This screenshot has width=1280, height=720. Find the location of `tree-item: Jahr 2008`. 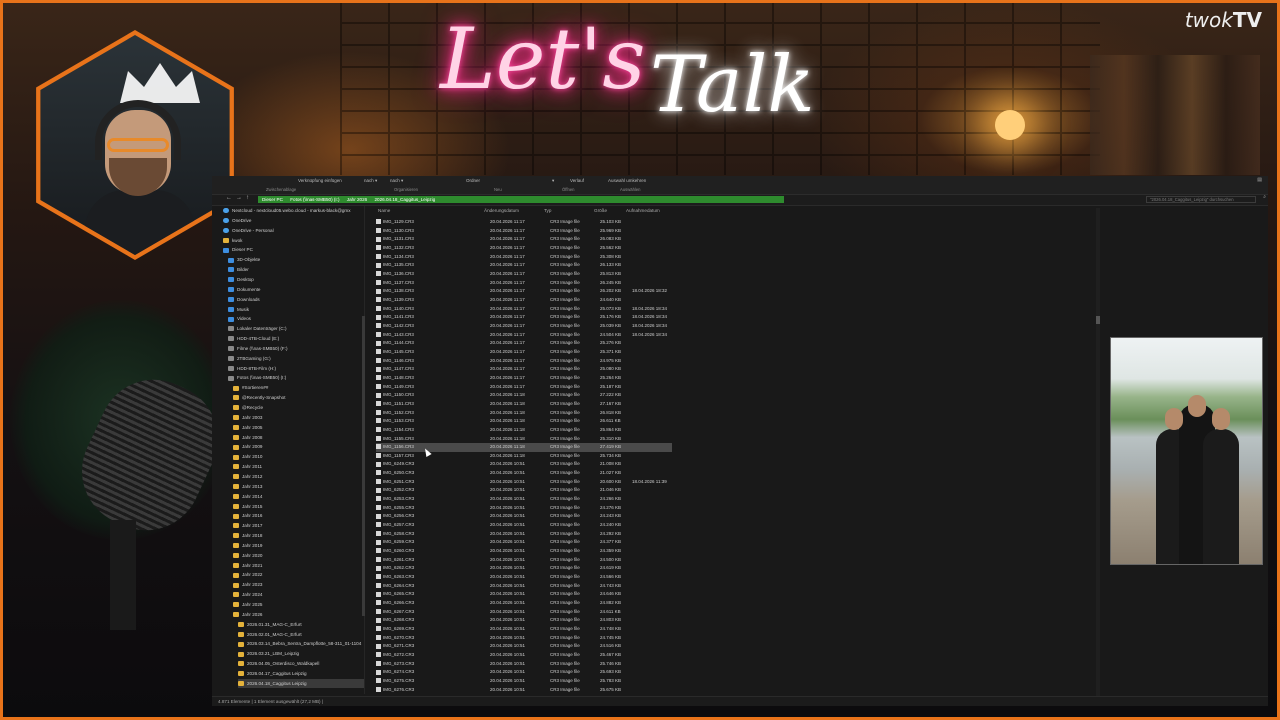

tree-item: Jahr 2008 is located at coordinates (298, 437).